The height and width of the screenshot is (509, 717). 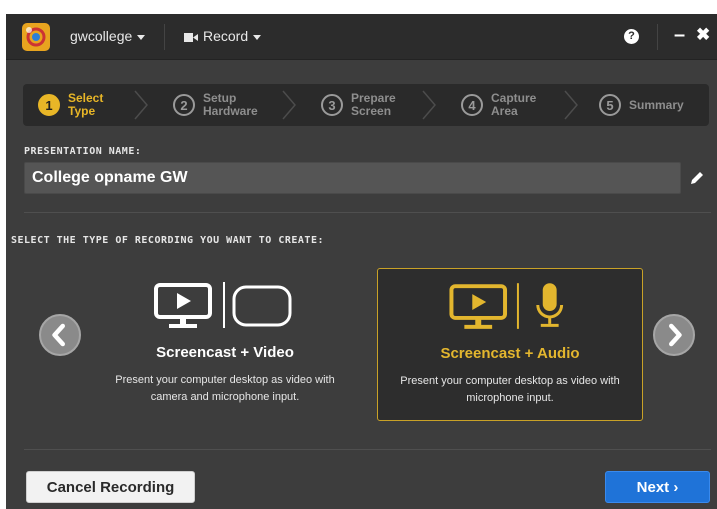 I want to click on step-label: Setup Hardware, so click(x=230, y=104).